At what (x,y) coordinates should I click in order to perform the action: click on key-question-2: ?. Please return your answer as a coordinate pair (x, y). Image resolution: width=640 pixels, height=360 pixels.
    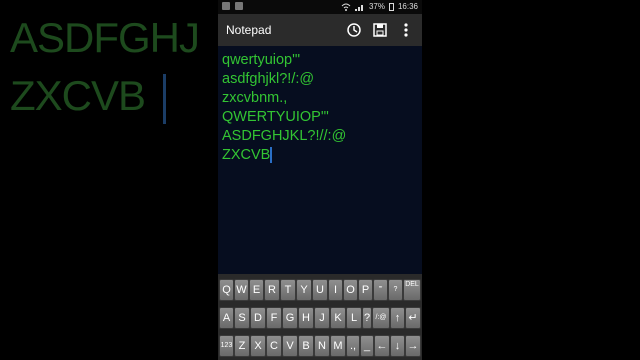
    Looking at the image, I should click on (367, 318).